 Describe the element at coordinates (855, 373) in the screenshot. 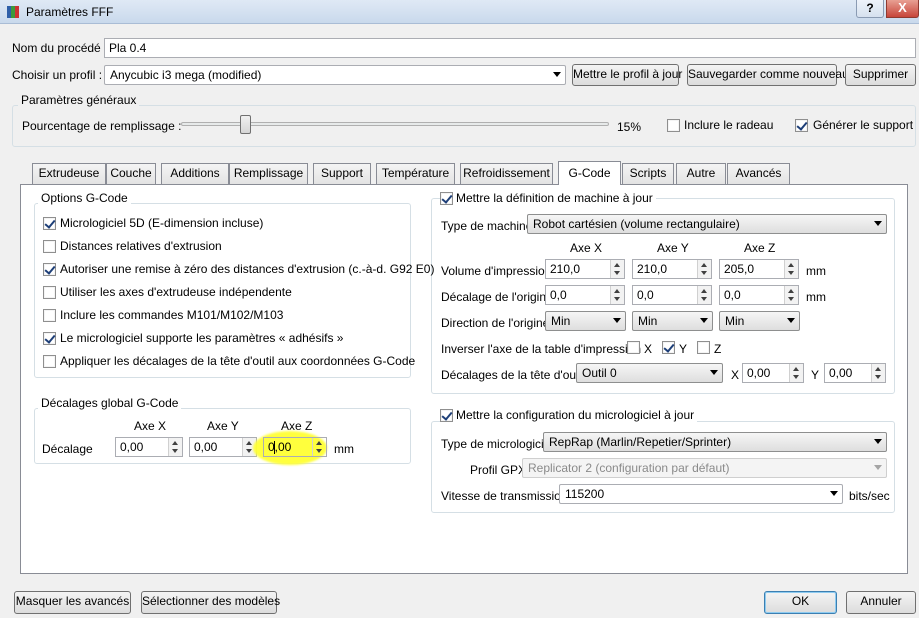

I see `tool-offset-y-input: 0,00` at that location.